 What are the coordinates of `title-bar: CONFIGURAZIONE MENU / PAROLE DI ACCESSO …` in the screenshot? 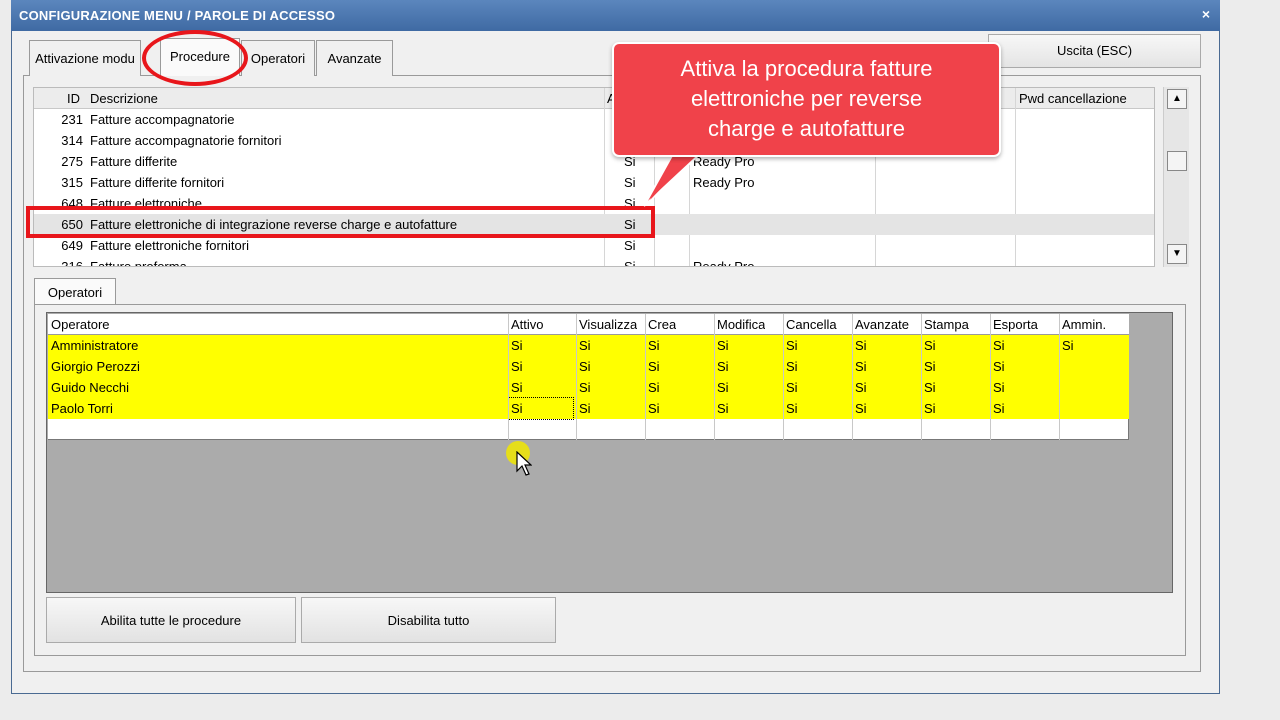 It's located at (615, 15).